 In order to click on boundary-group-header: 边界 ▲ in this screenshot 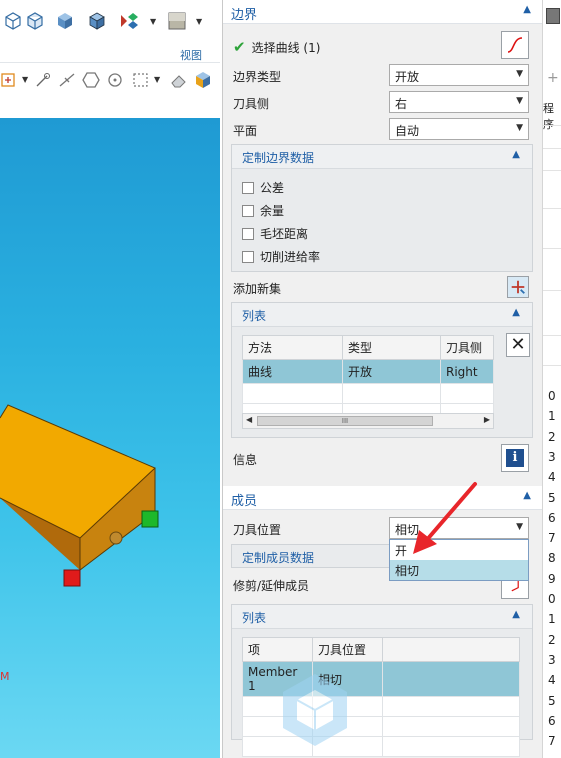, I will do `click(383, 12)`.